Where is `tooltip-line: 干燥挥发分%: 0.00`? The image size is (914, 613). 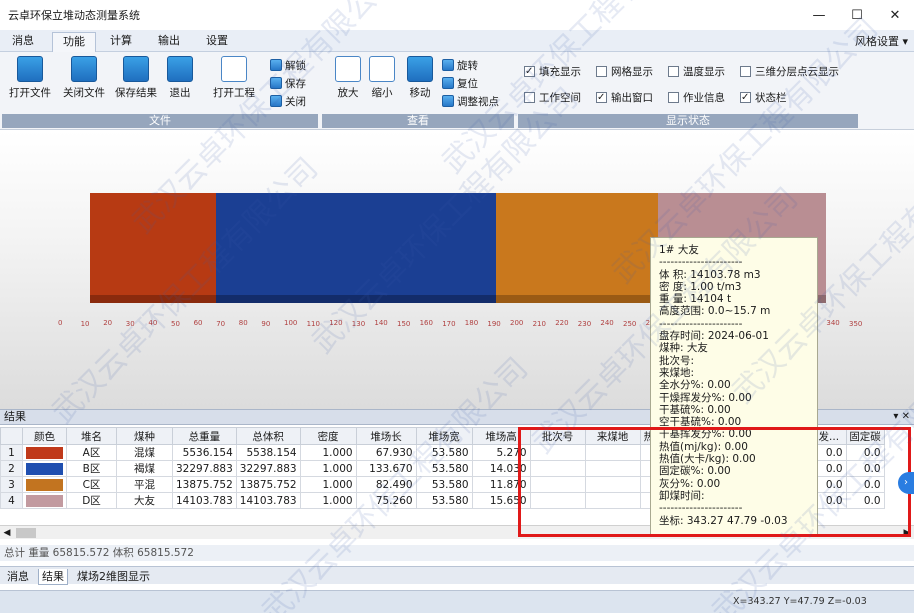 tooltip-line: 干燥挥发分%: 0.00 is located at coordinates (705, 397).